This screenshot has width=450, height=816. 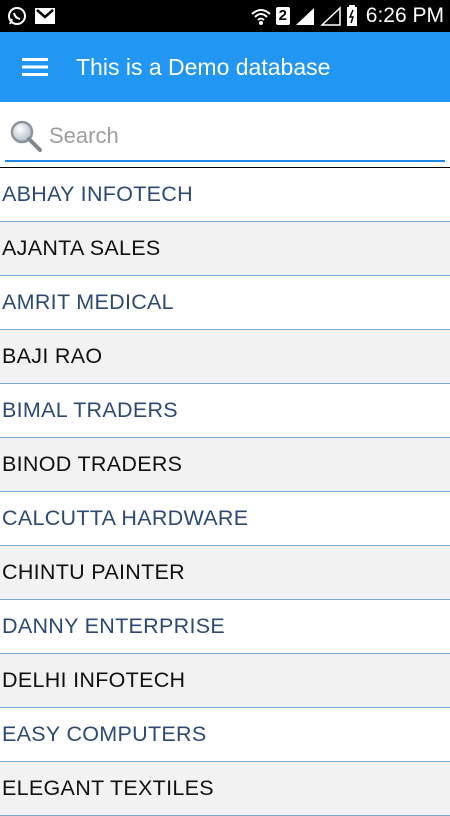 I want to click on list-item: BAJI RAO, so click(x=225, y=357).